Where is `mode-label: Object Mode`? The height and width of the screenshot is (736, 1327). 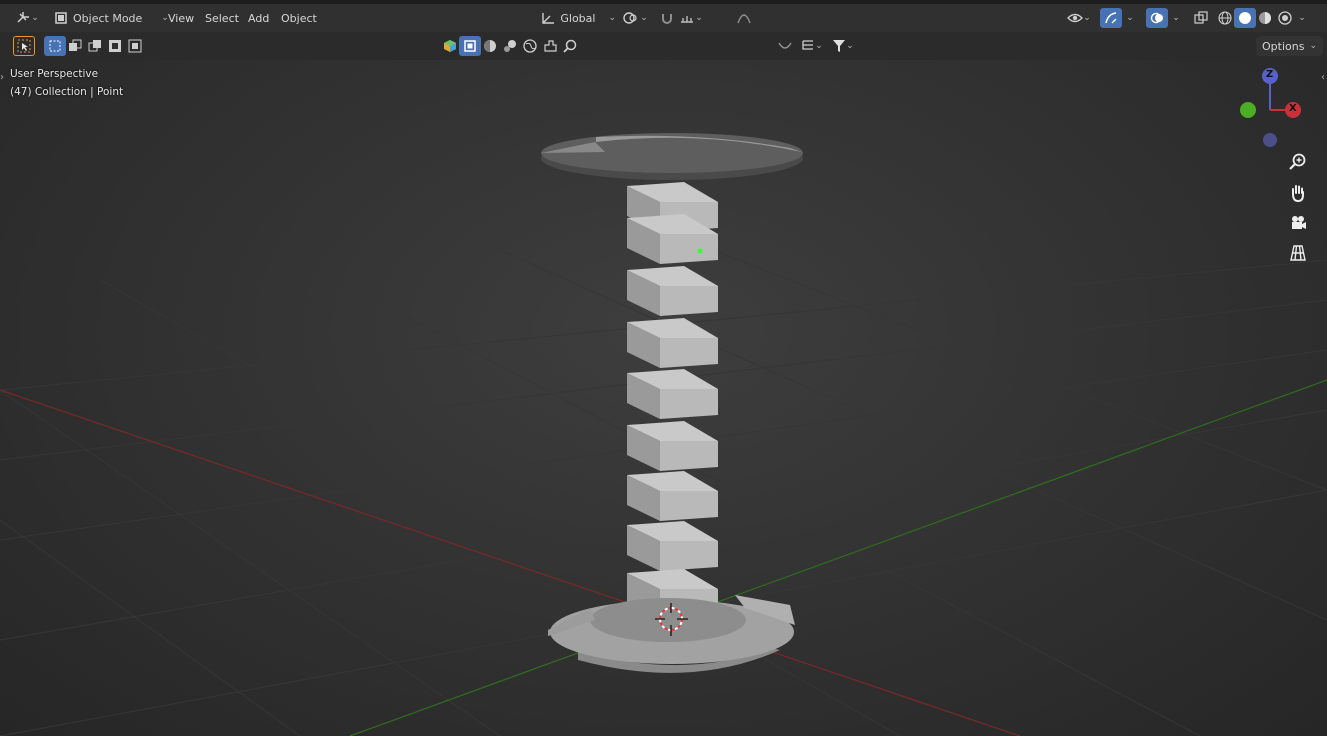 mode-label: Object Mode is located at coordinates (108, 18).